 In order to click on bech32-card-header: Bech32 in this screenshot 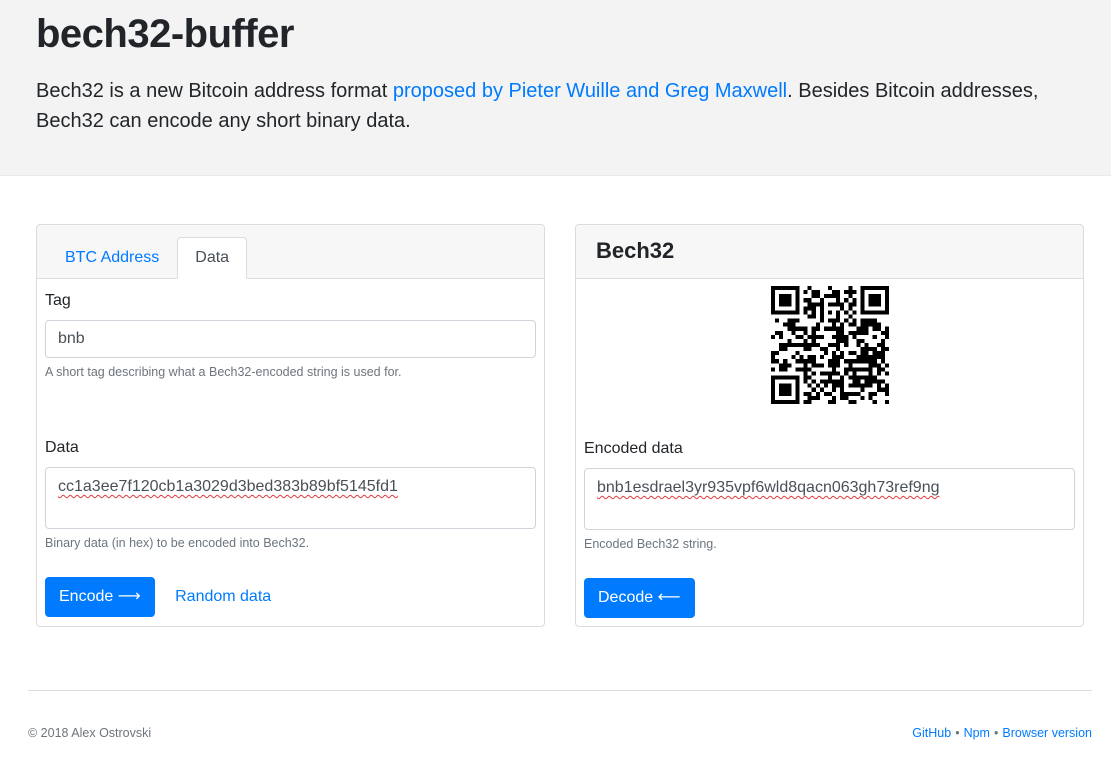, I will do `click(829, 252)`.